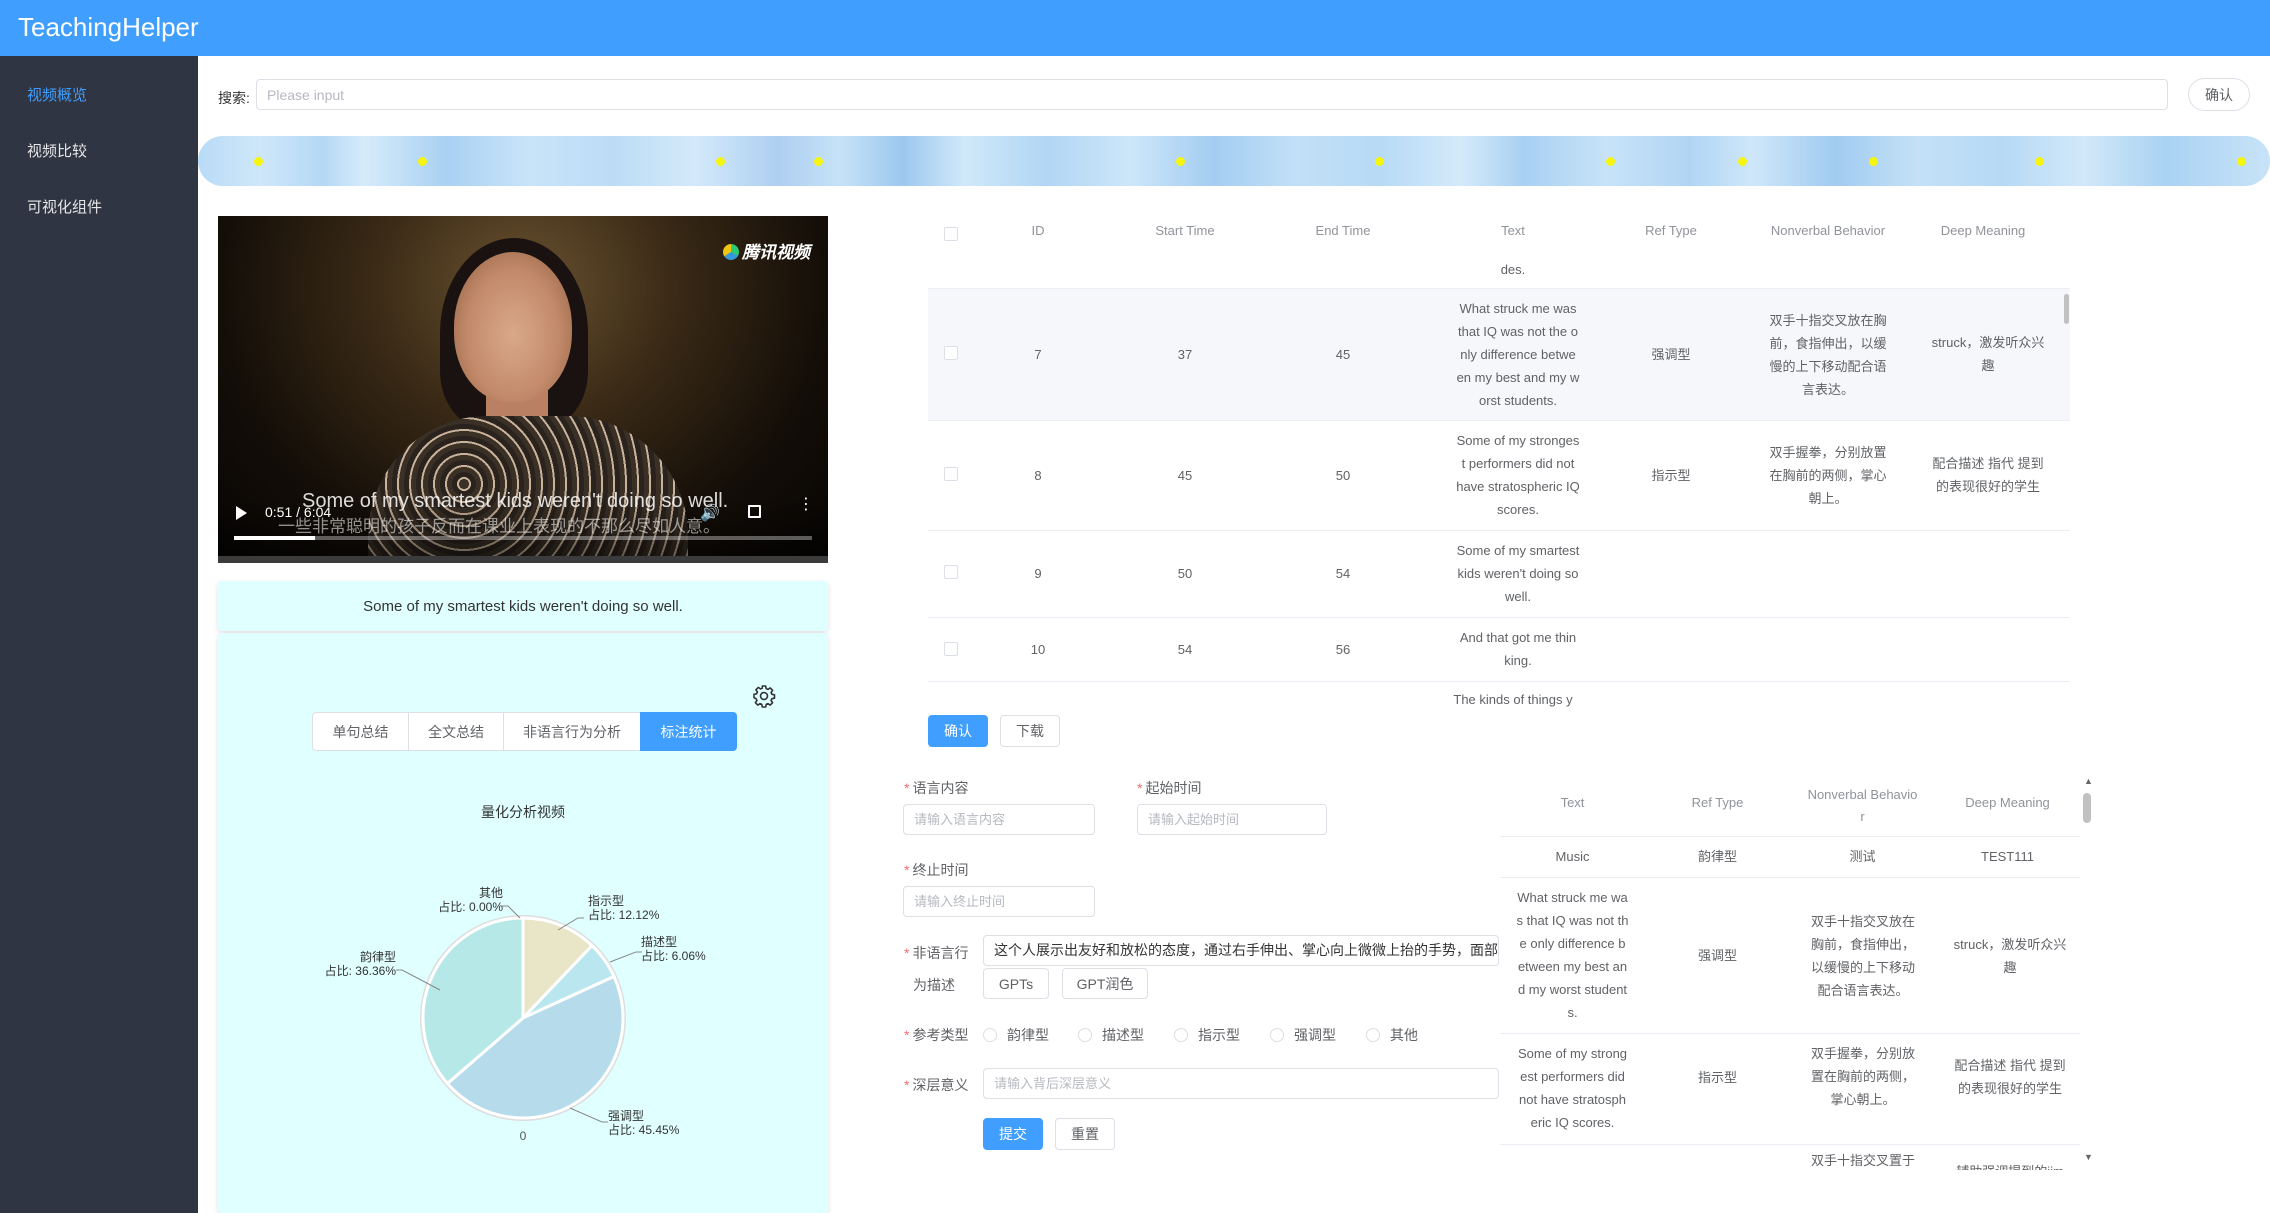 The height and width of the screenshot is (1213, 2270). What do you see at coordinates (241, 513) in the screenshot?
I see `play-icon` at bounding box center [241, 513].